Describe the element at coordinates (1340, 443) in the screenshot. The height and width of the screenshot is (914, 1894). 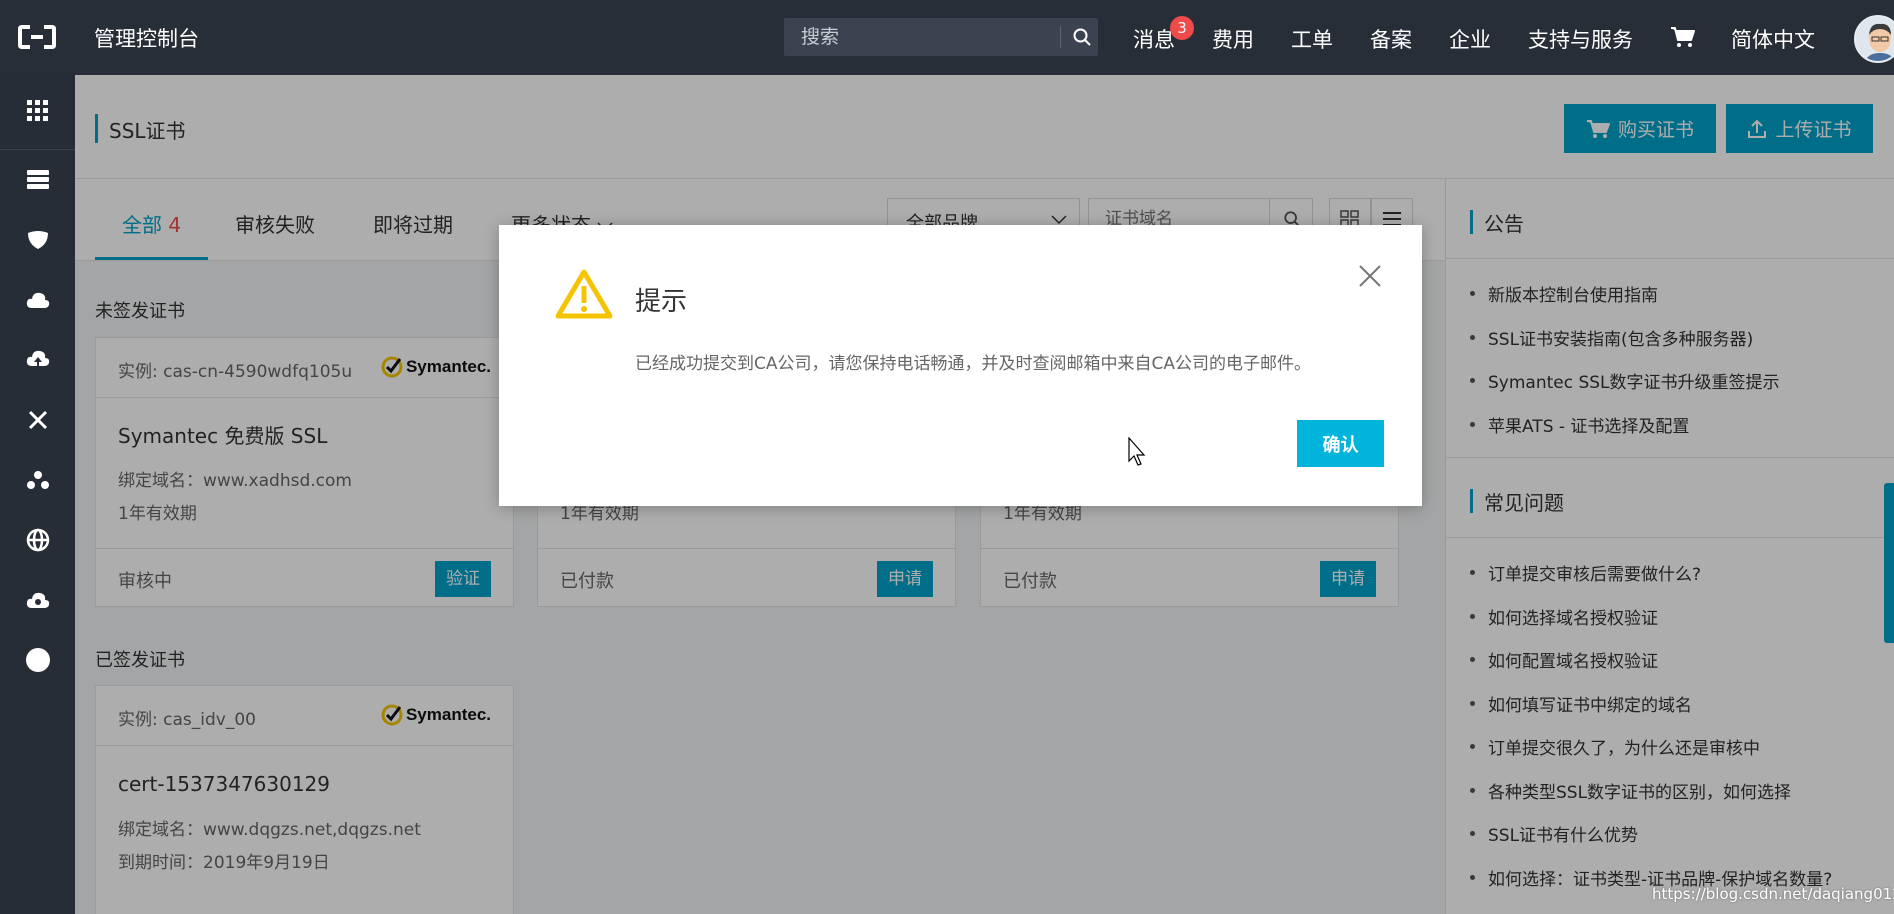
I see `confirm-button: 确认` at that location.